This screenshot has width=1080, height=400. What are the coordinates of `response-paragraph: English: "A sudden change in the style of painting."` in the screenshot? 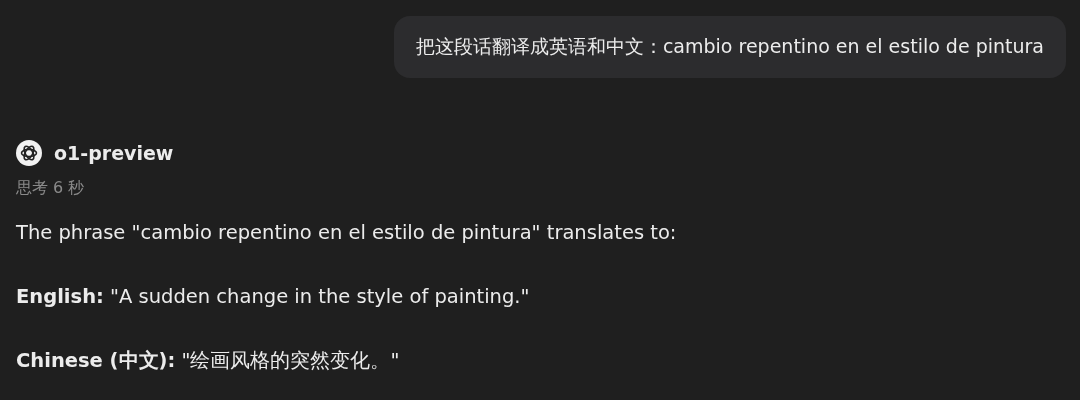 It's located at (273, 297).